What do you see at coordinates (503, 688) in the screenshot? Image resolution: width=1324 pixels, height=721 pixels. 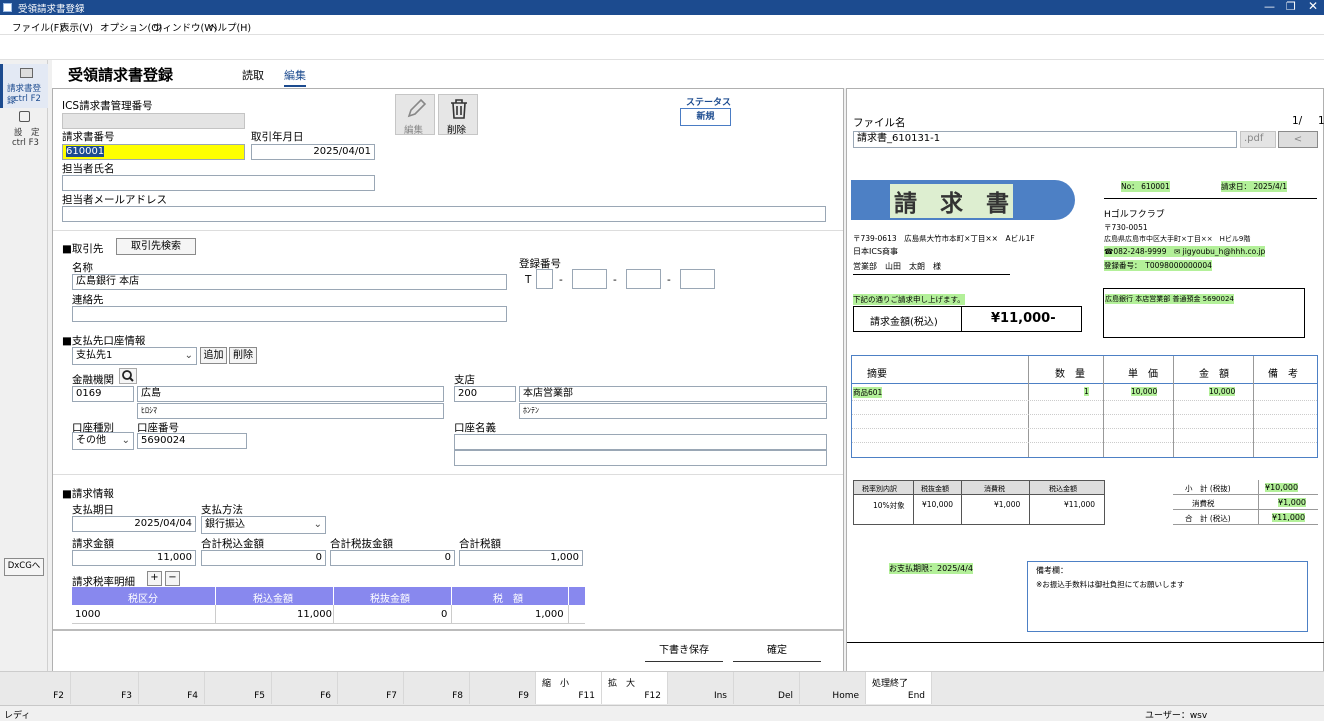 I see `fkey-f9: F9` at bounding box center [503, 688].